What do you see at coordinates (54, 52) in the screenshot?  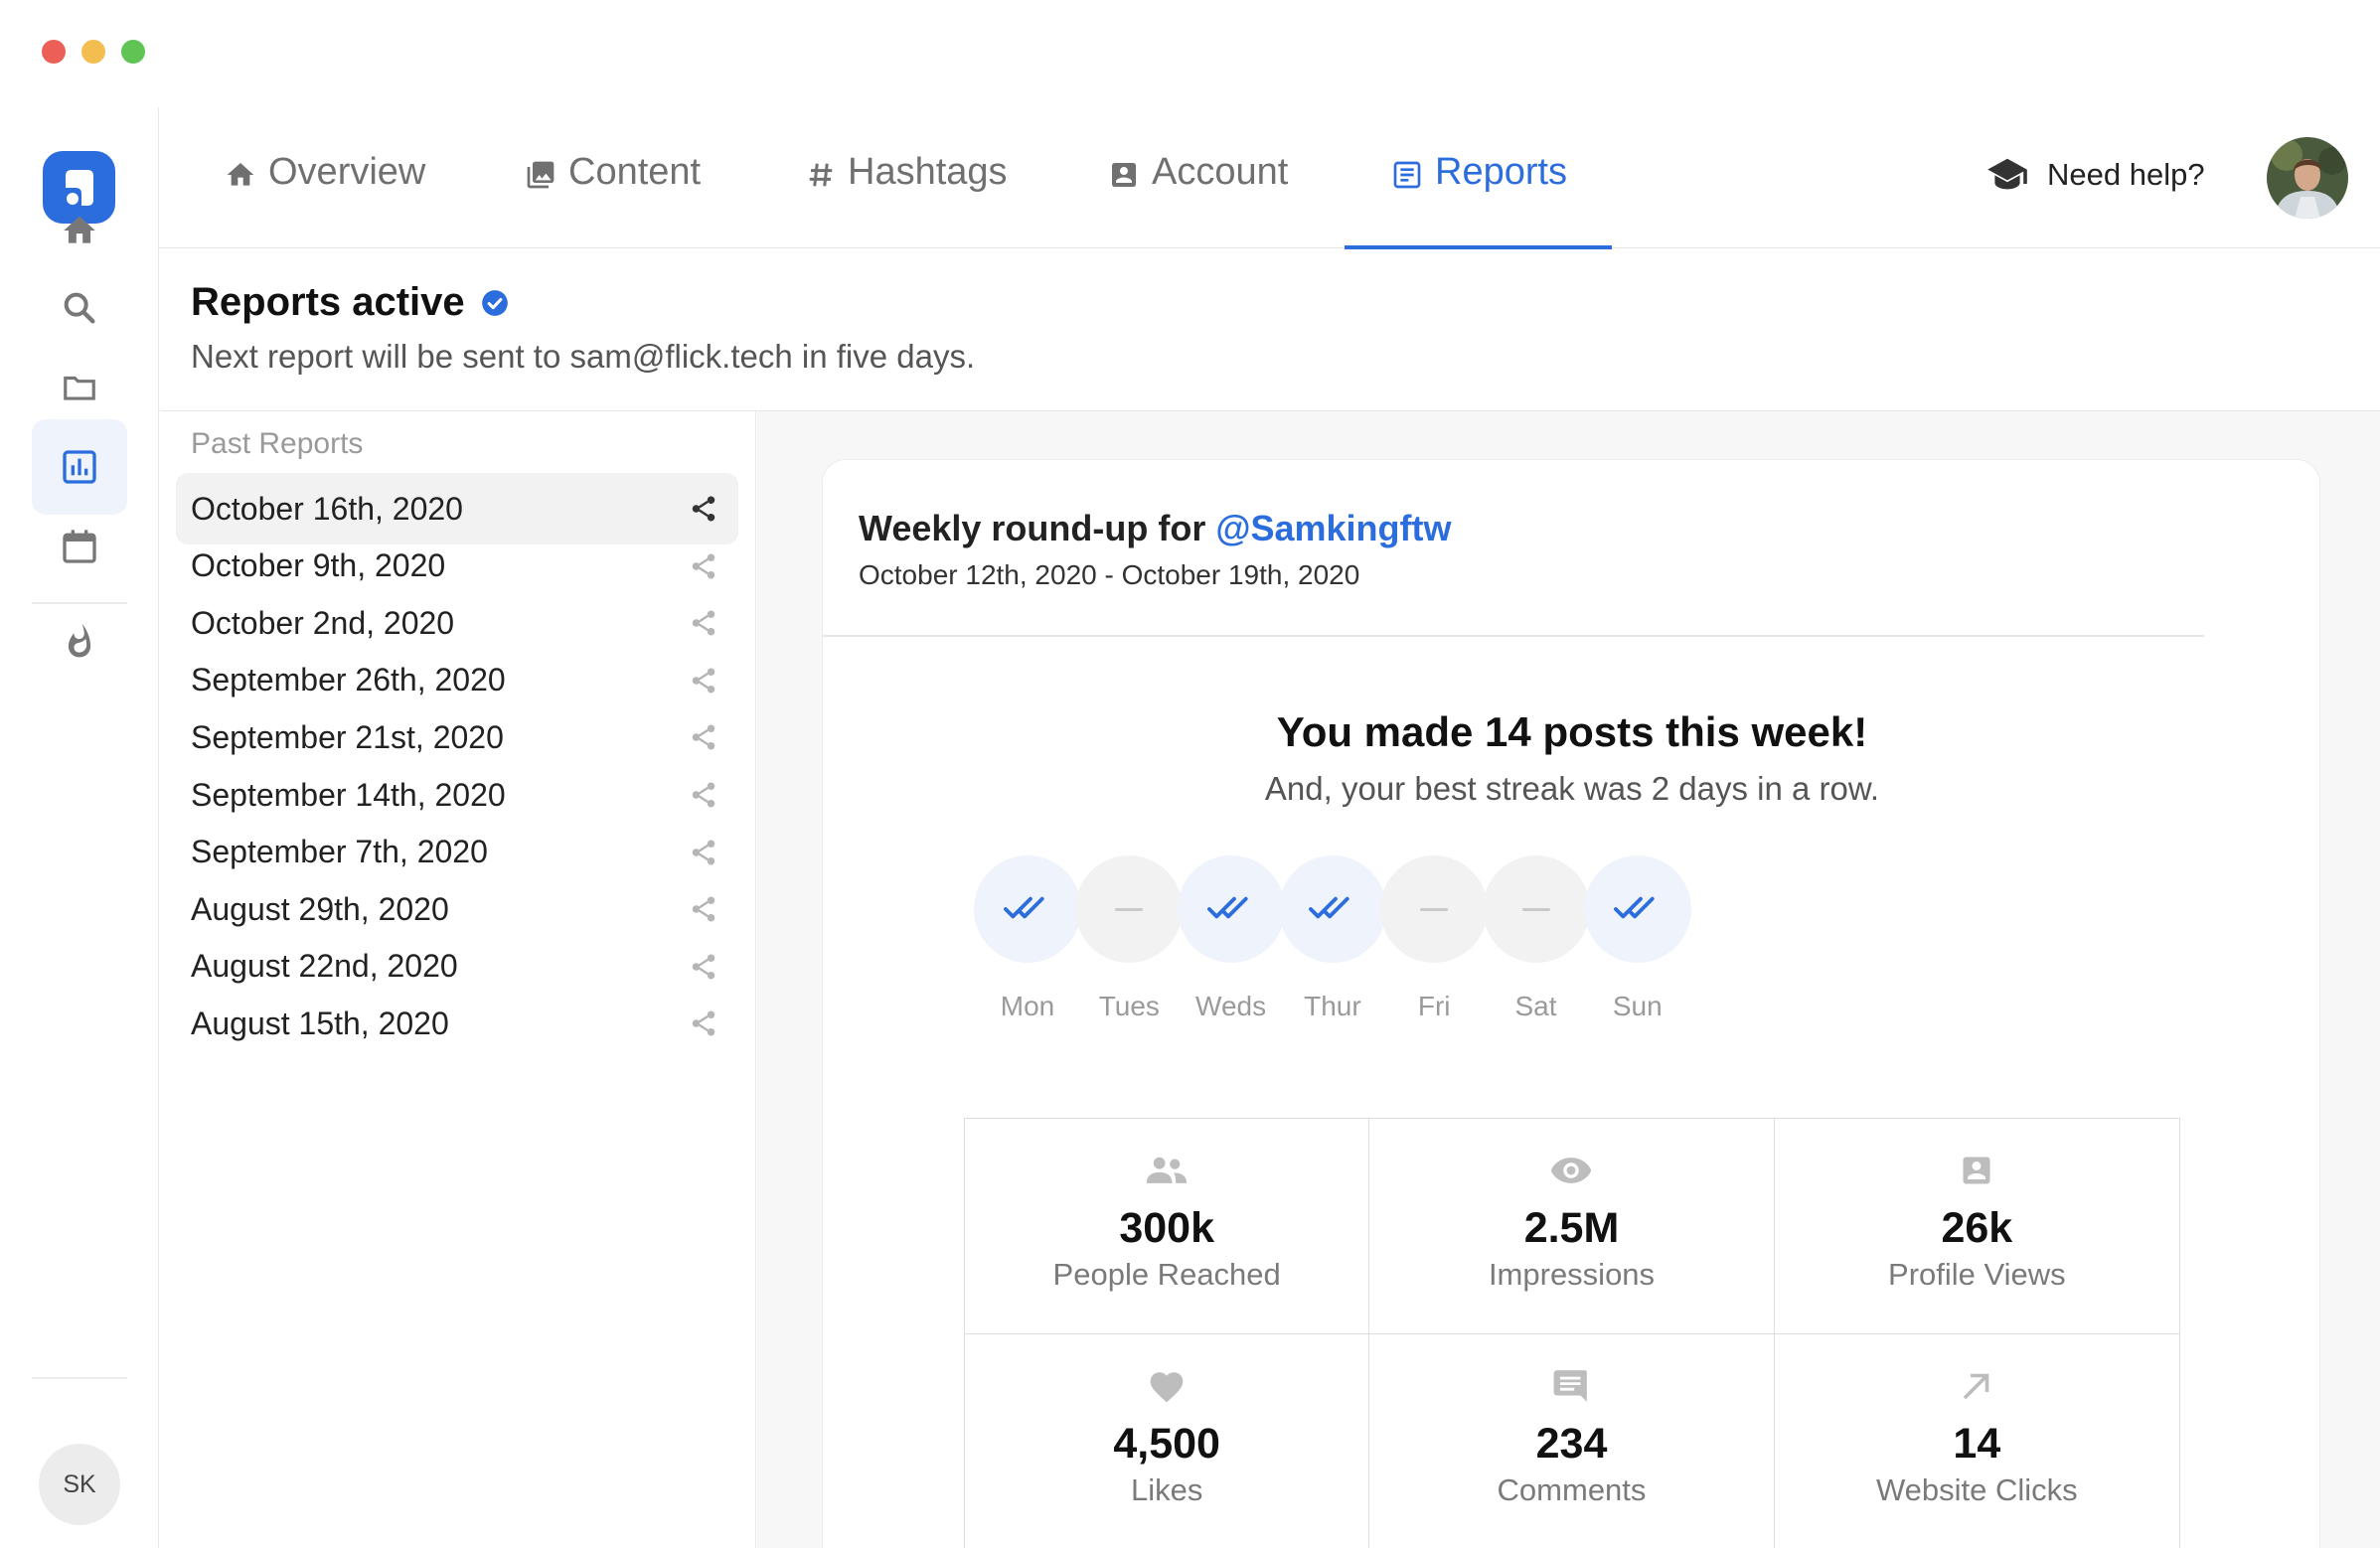 I see `close-window-button` at bounding box center [54, 52].